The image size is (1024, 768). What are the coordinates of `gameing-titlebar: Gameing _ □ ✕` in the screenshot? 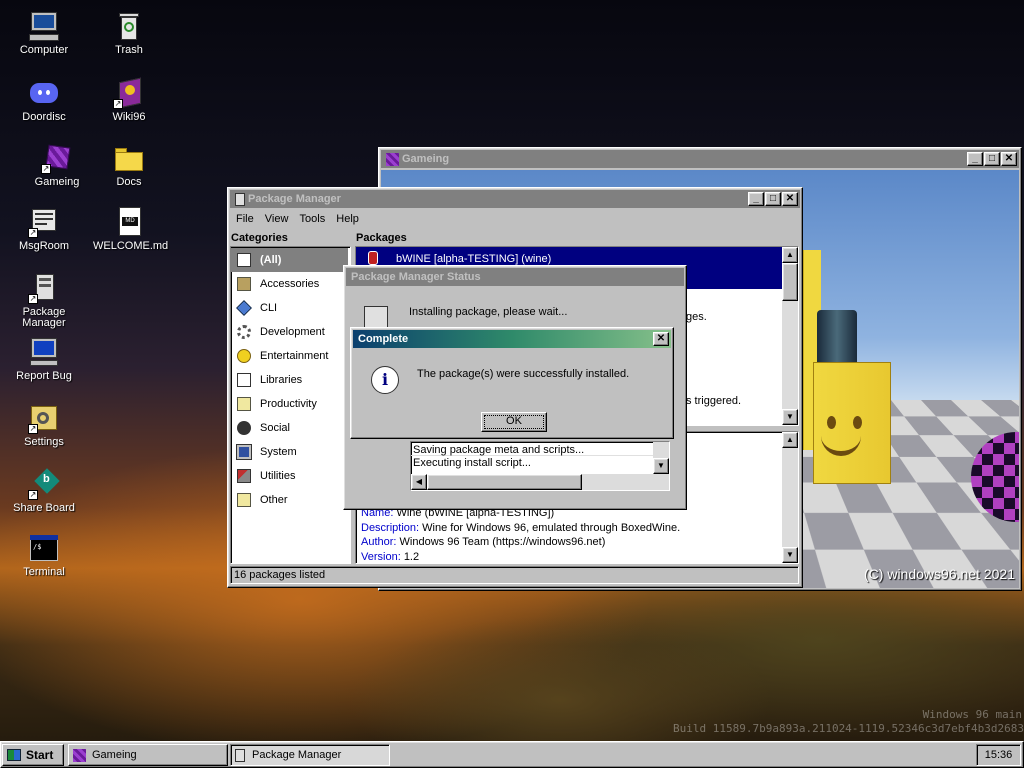 It's located at (700, 159).